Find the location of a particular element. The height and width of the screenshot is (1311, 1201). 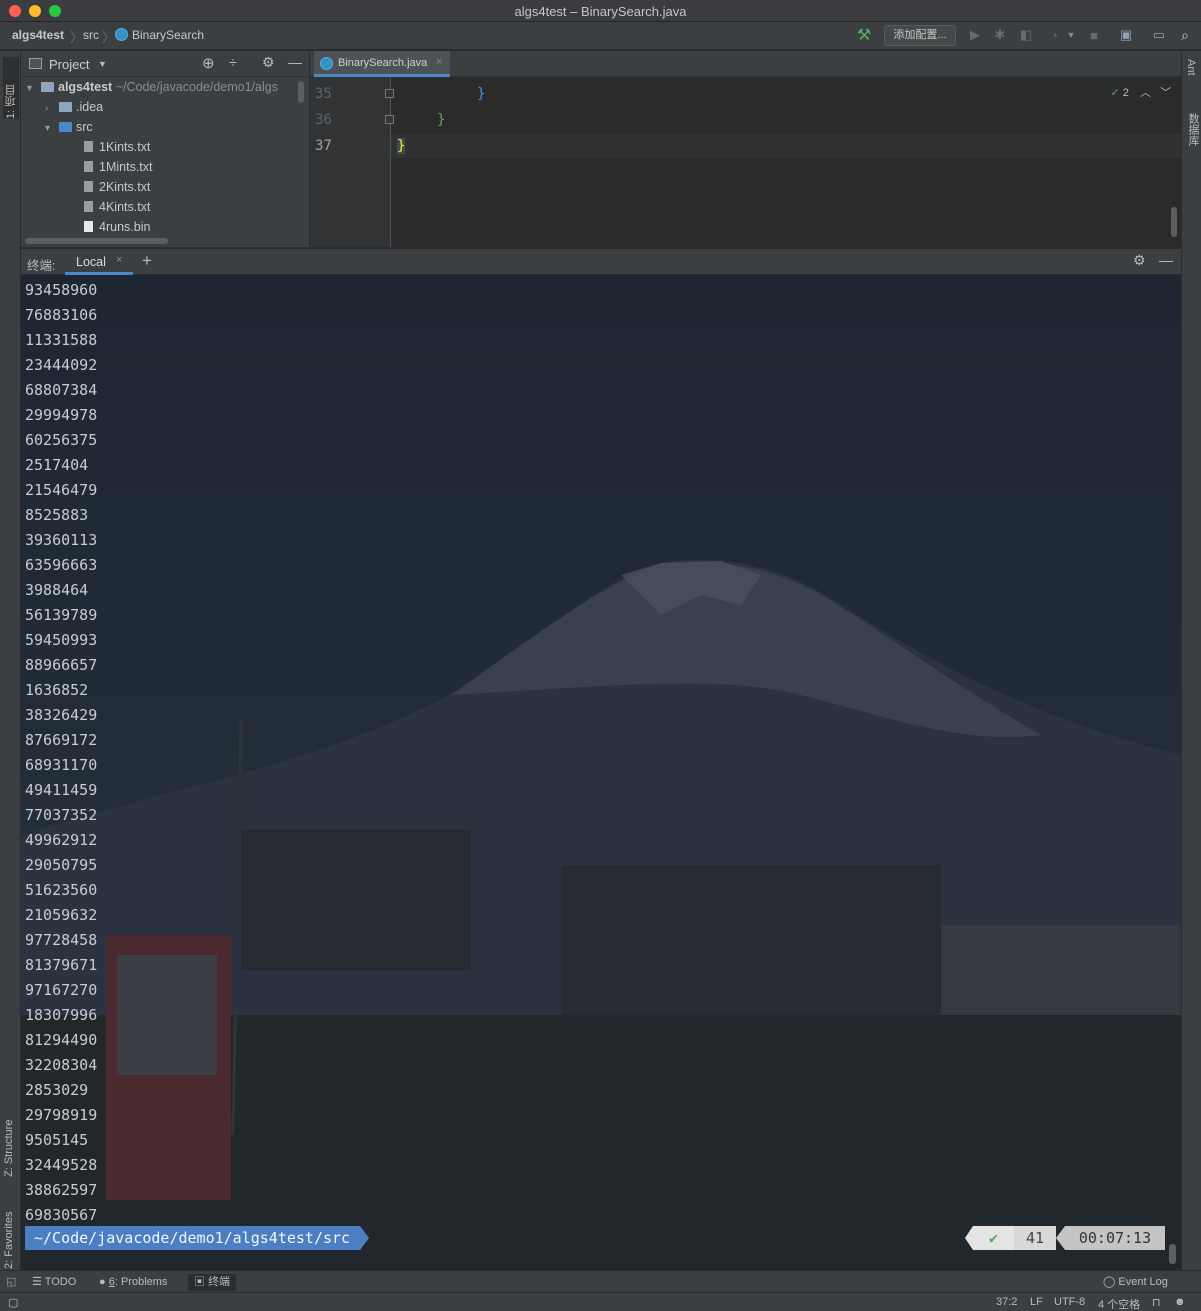

chevron-down-icon: ﹀ is located at coordinates (1165, 93).